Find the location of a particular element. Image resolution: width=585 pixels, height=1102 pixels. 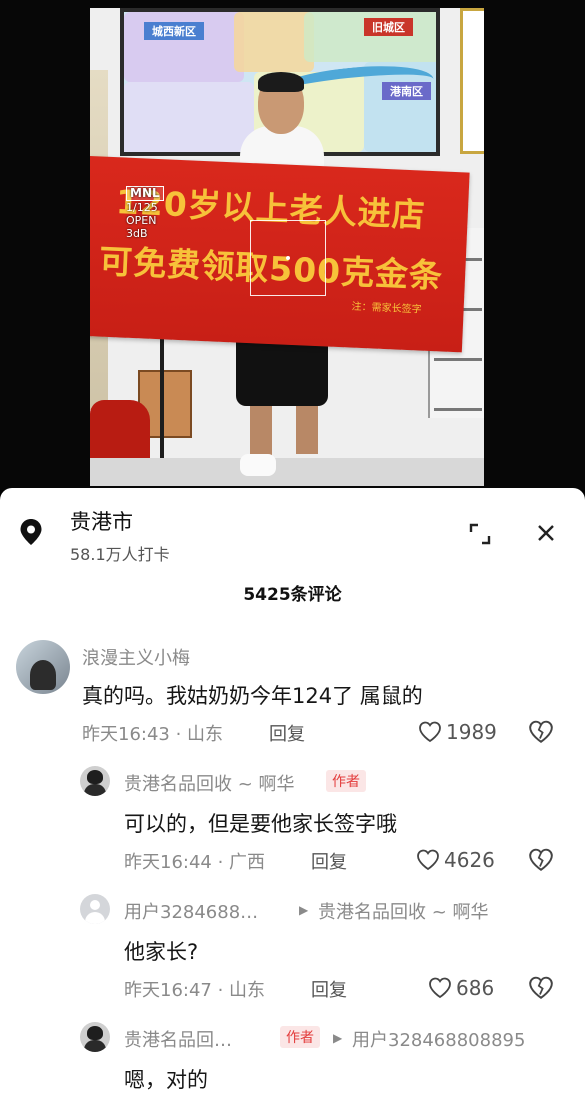

location-checkins: 58.1万人打卡 is located at coordinates (120, 554).